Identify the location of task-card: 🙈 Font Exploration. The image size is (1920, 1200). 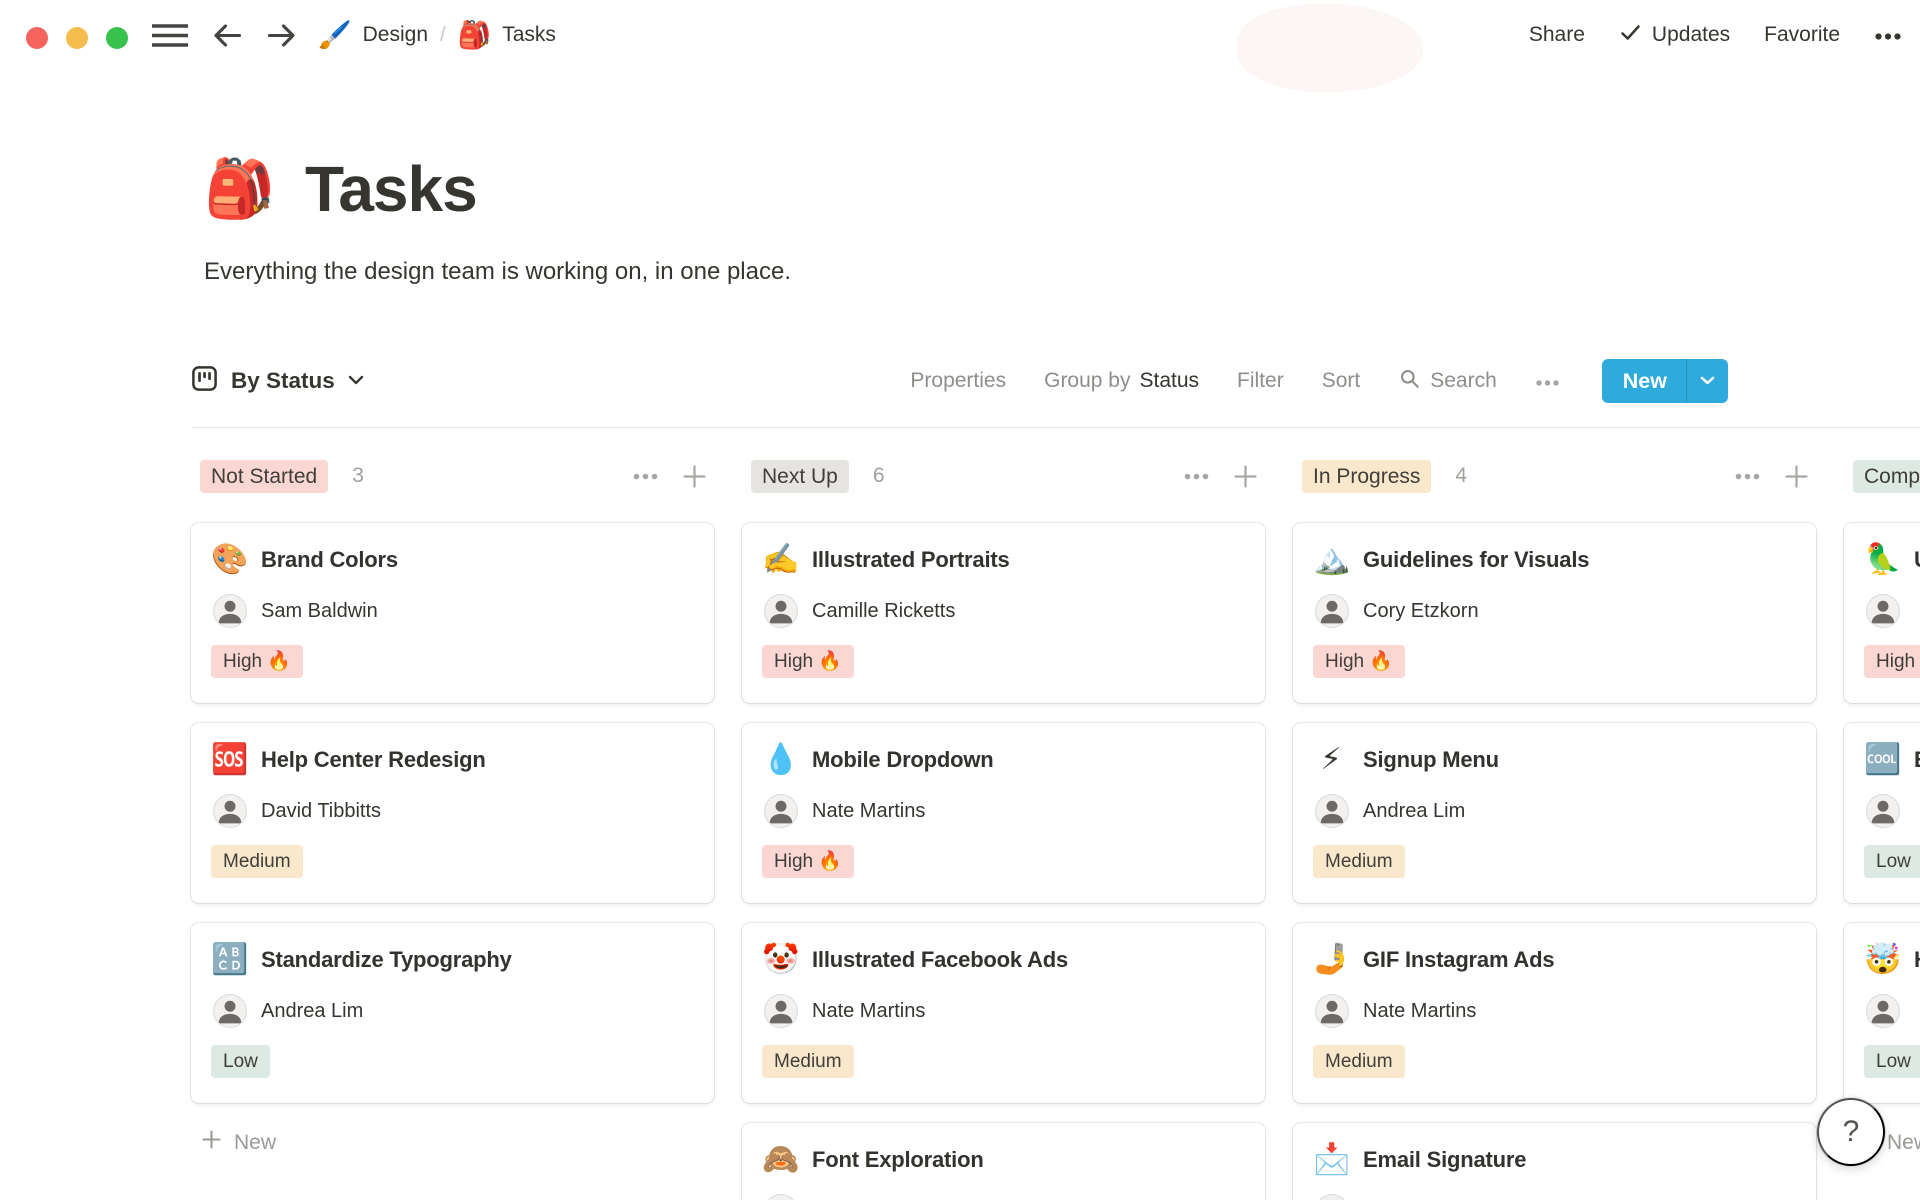
(1003, 1161).